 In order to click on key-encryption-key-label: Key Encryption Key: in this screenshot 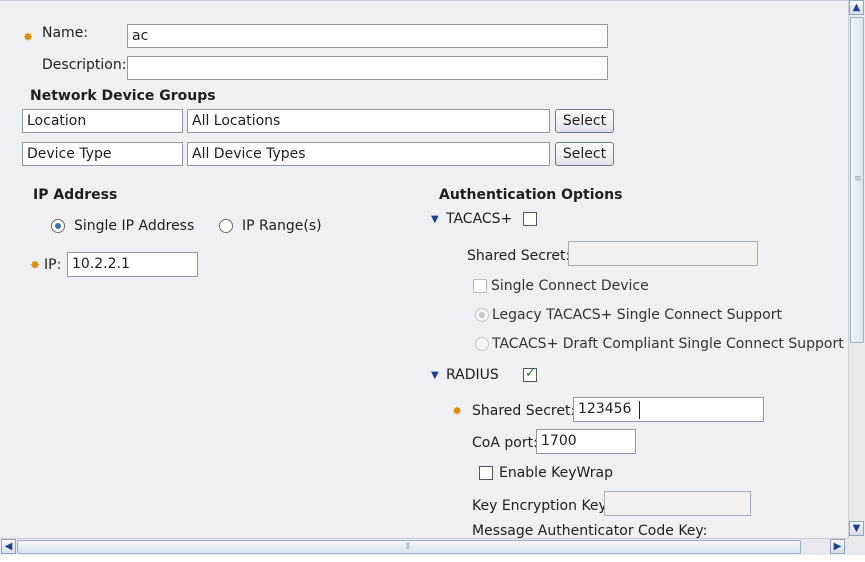, I will do `click(541, 506)`.